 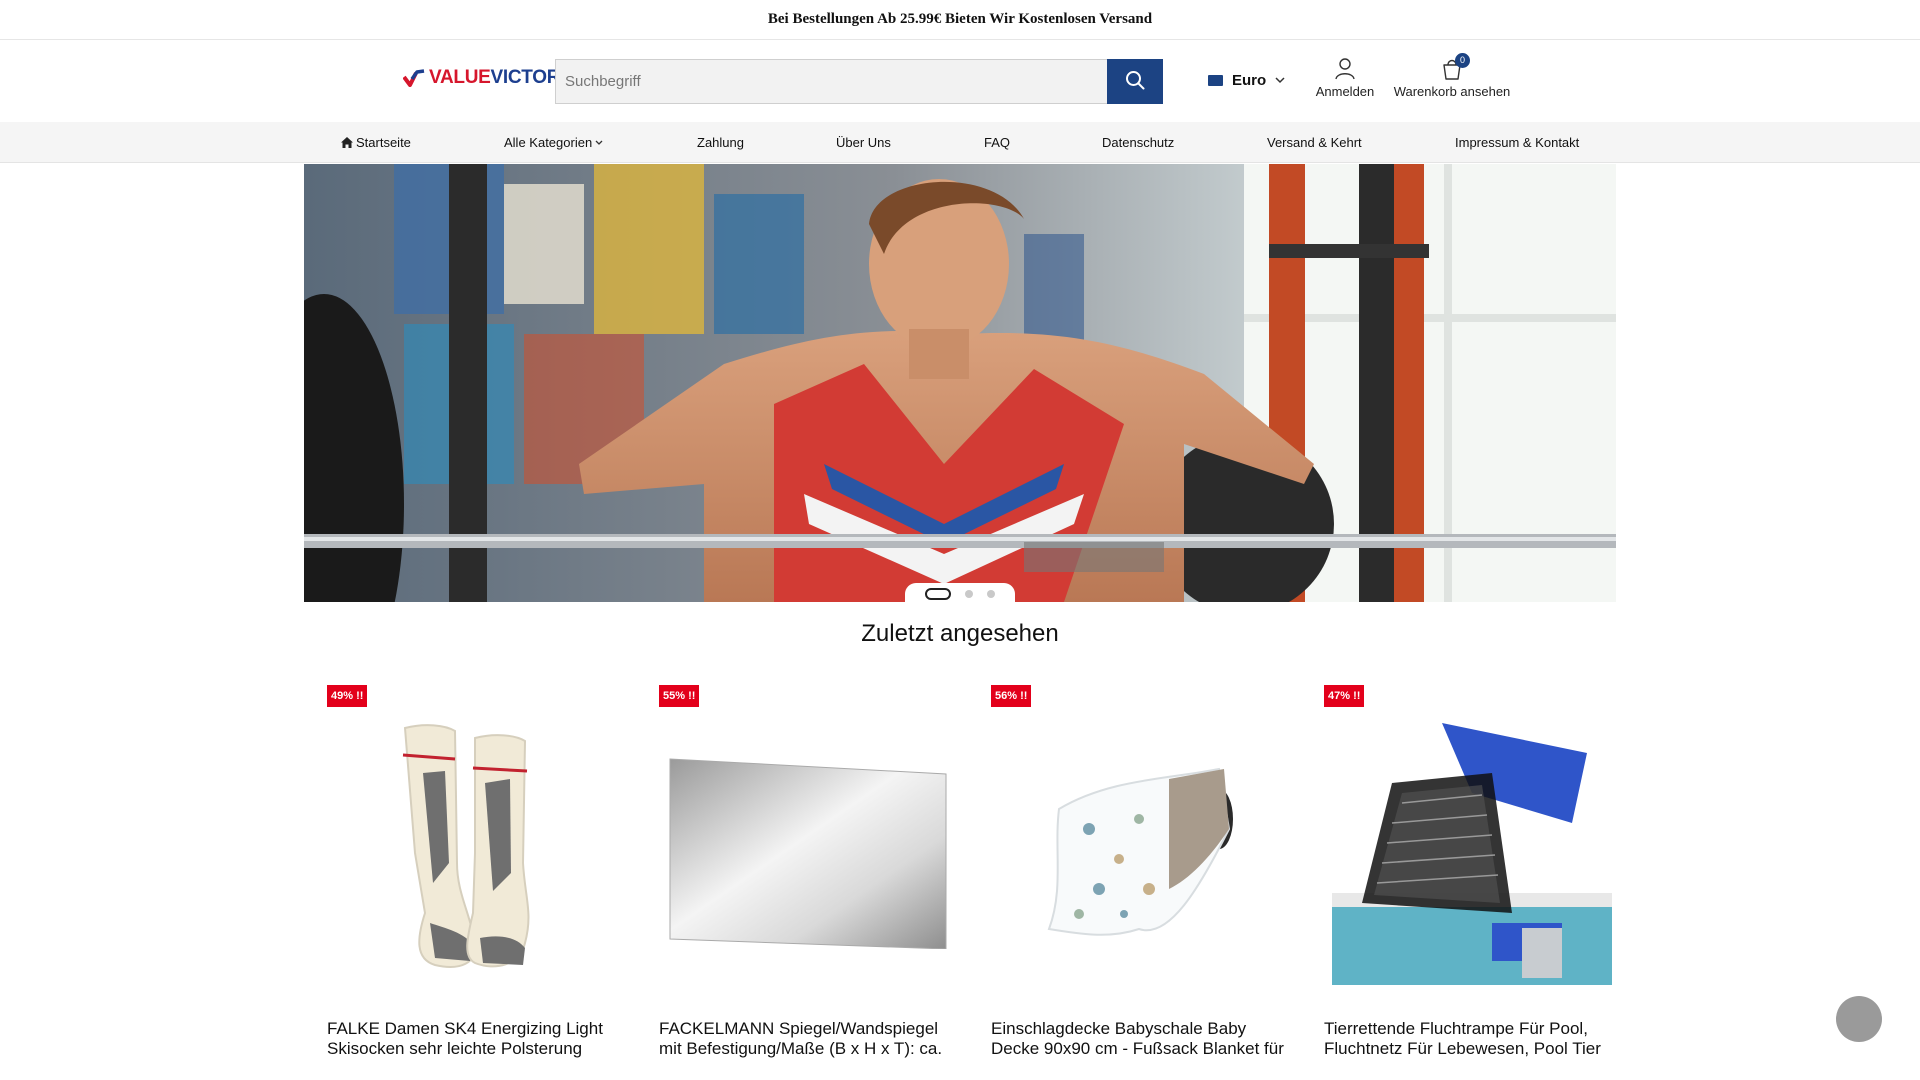 What do you see at coordinates (1345, 69) in the screenshot?
I see `user-icon` at bounding box center [1345, 69].